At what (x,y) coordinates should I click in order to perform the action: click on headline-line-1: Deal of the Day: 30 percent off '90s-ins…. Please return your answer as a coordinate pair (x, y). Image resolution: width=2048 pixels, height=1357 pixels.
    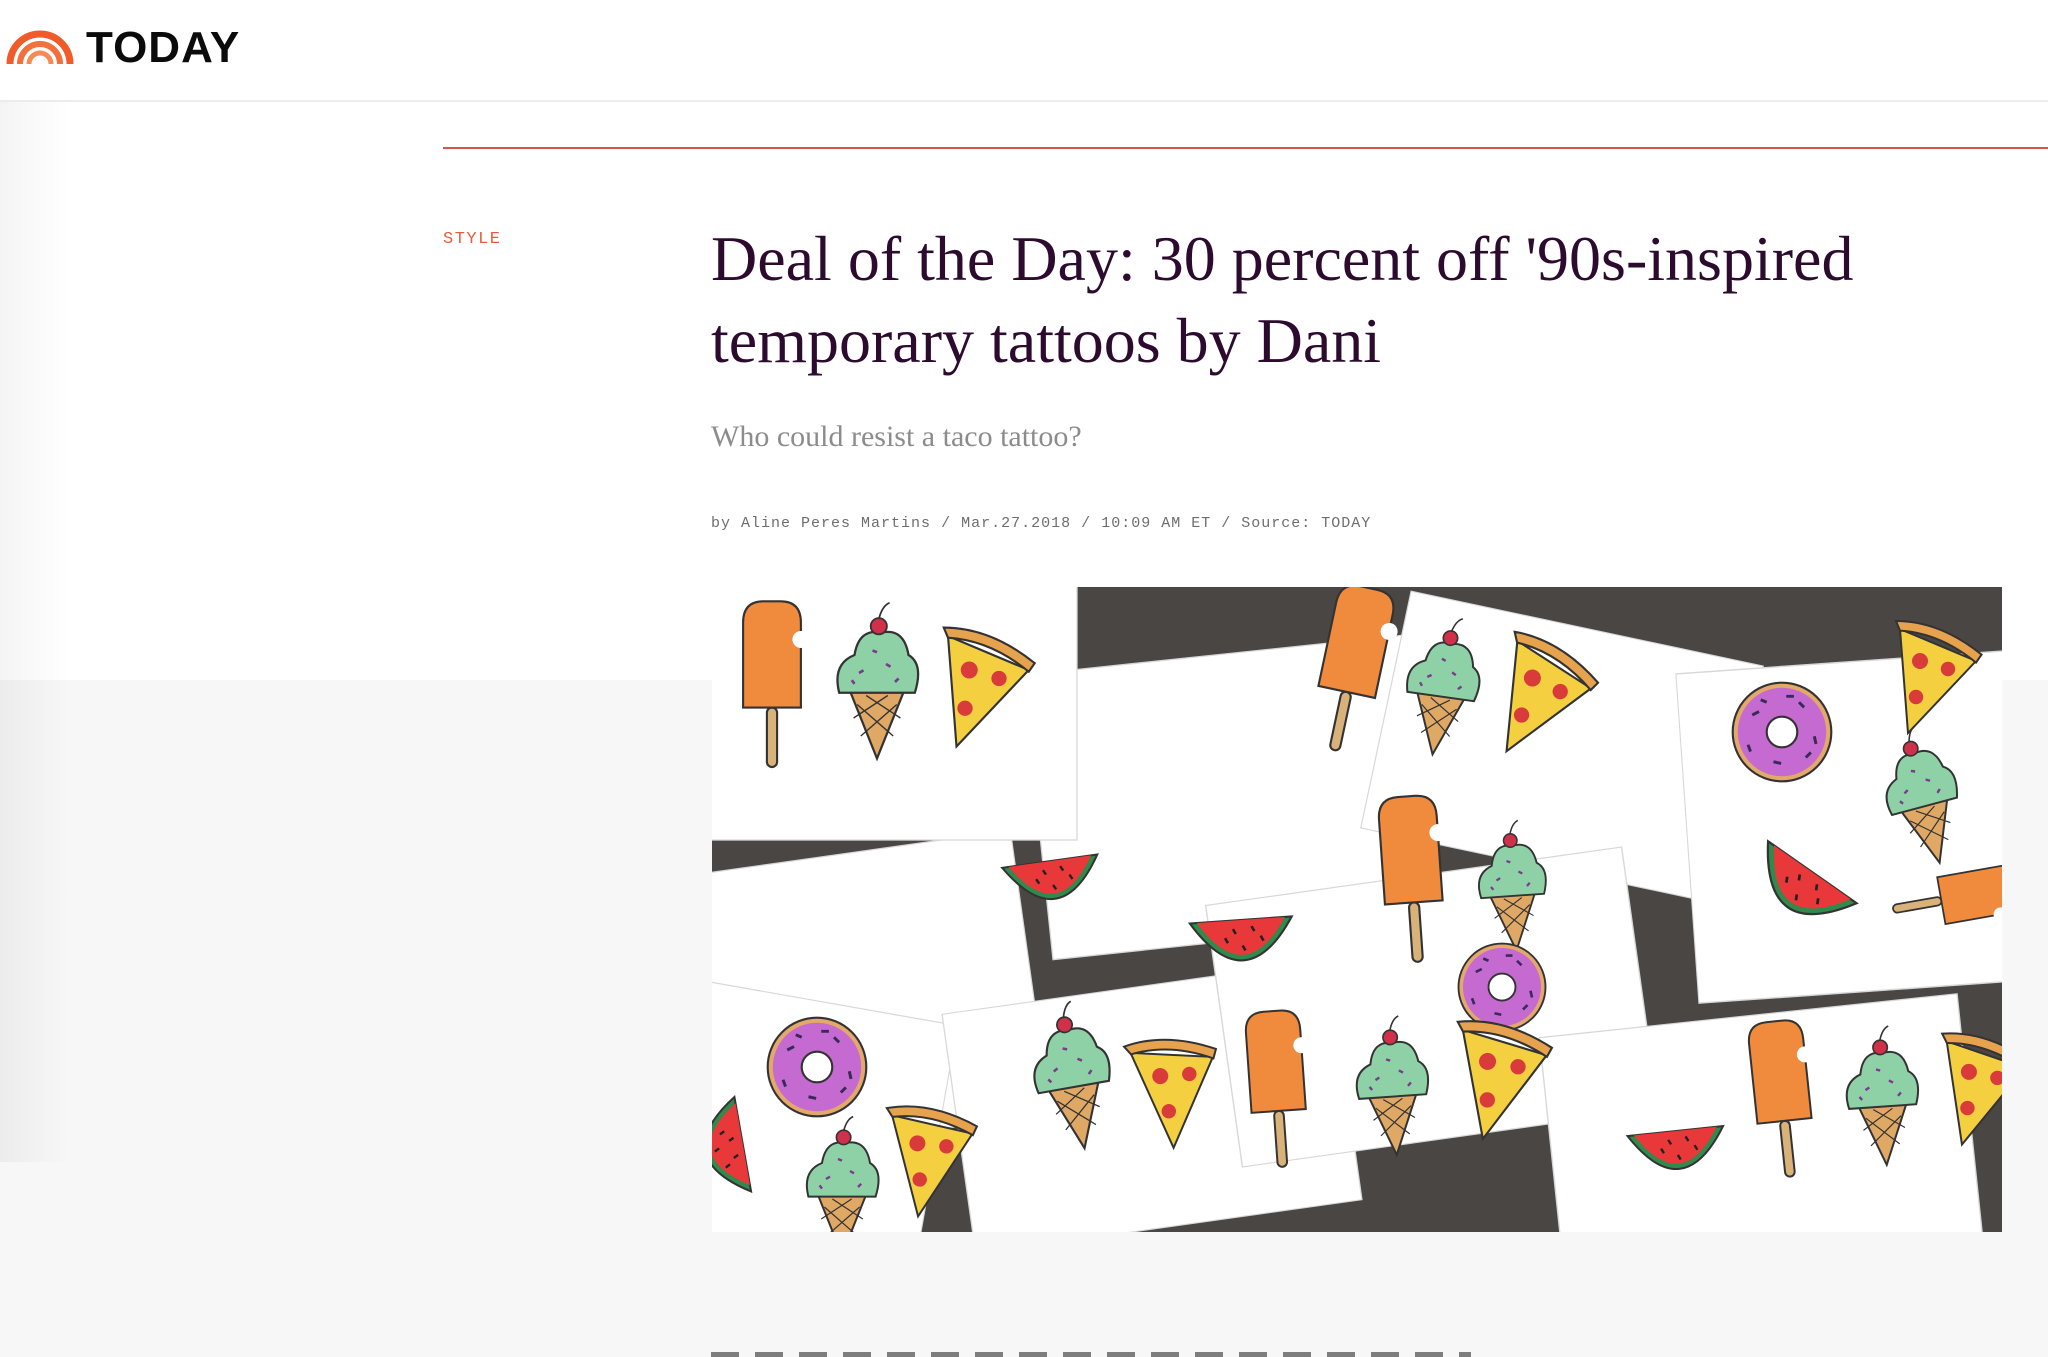
    Looking at the image, I should click on (1282, 258).